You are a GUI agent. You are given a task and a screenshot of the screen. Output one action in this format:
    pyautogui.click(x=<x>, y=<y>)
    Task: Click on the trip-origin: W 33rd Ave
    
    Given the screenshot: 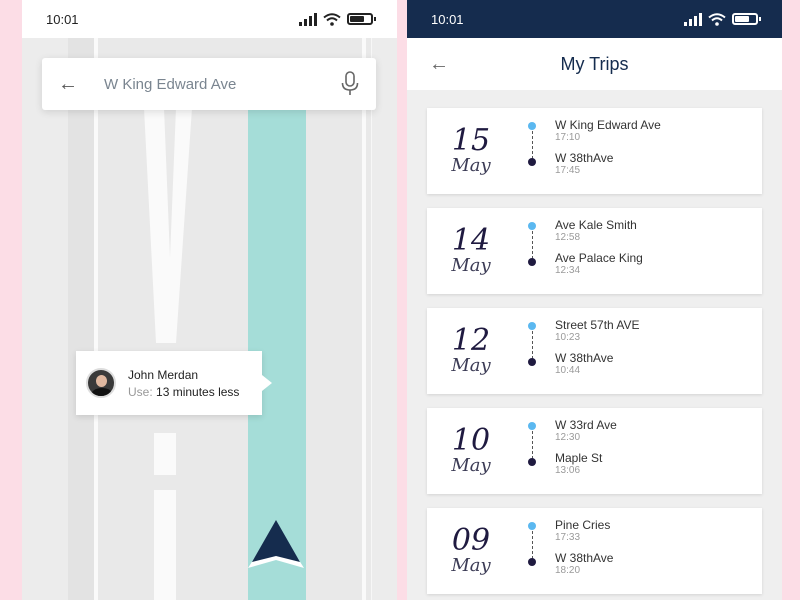 What is the action you would take?
    pyautogui.click(x=586, y=425)
    